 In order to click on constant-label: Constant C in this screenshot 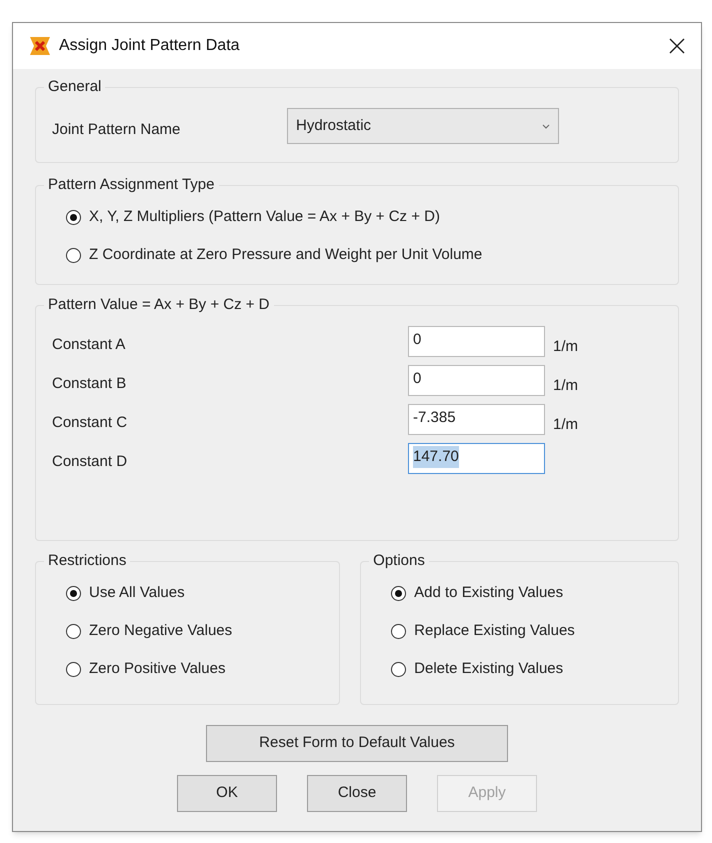, I will do `click(90, 422)`.